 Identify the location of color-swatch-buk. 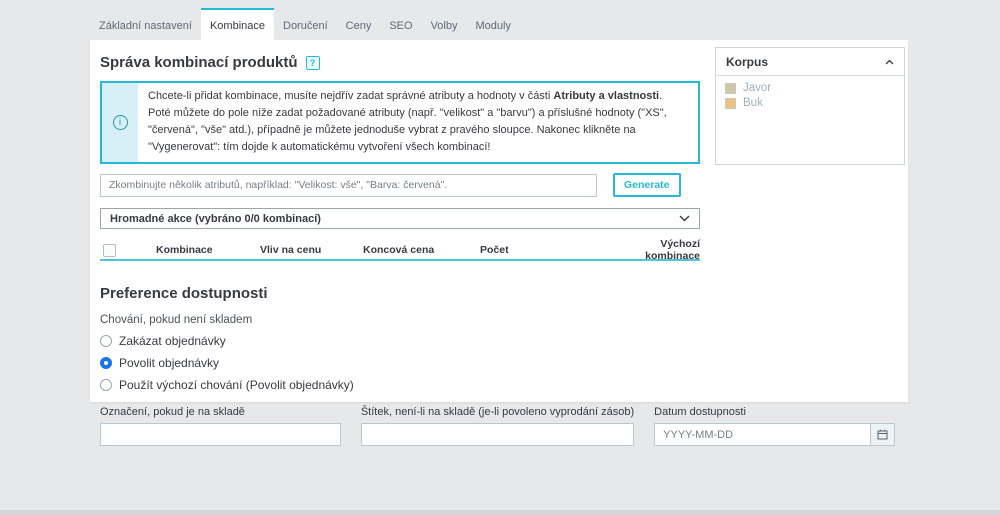
(730, 103).